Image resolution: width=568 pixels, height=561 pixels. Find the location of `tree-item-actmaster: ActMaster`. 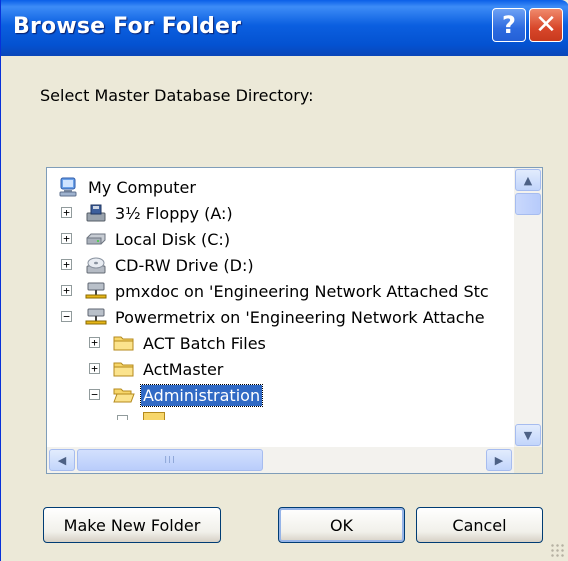

tree-item-actmaster: ActMaster is located at coordinates (169, 369).